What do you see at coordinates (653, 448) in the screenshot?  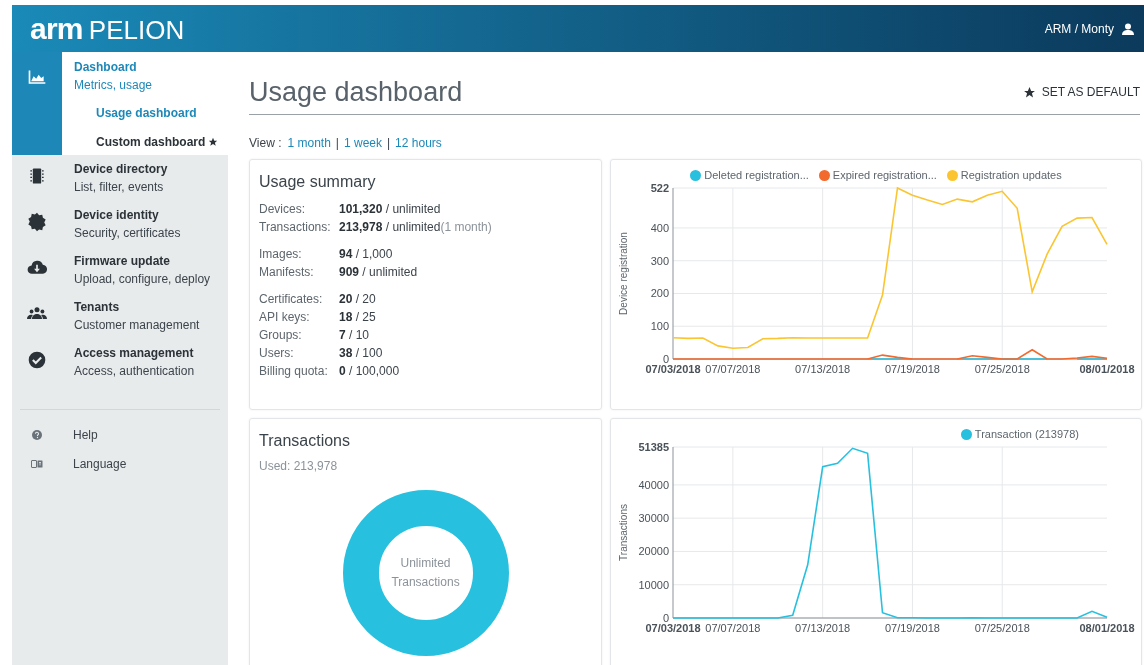 I see `y-tick-label: 51385` at bounding box center [653, 448].